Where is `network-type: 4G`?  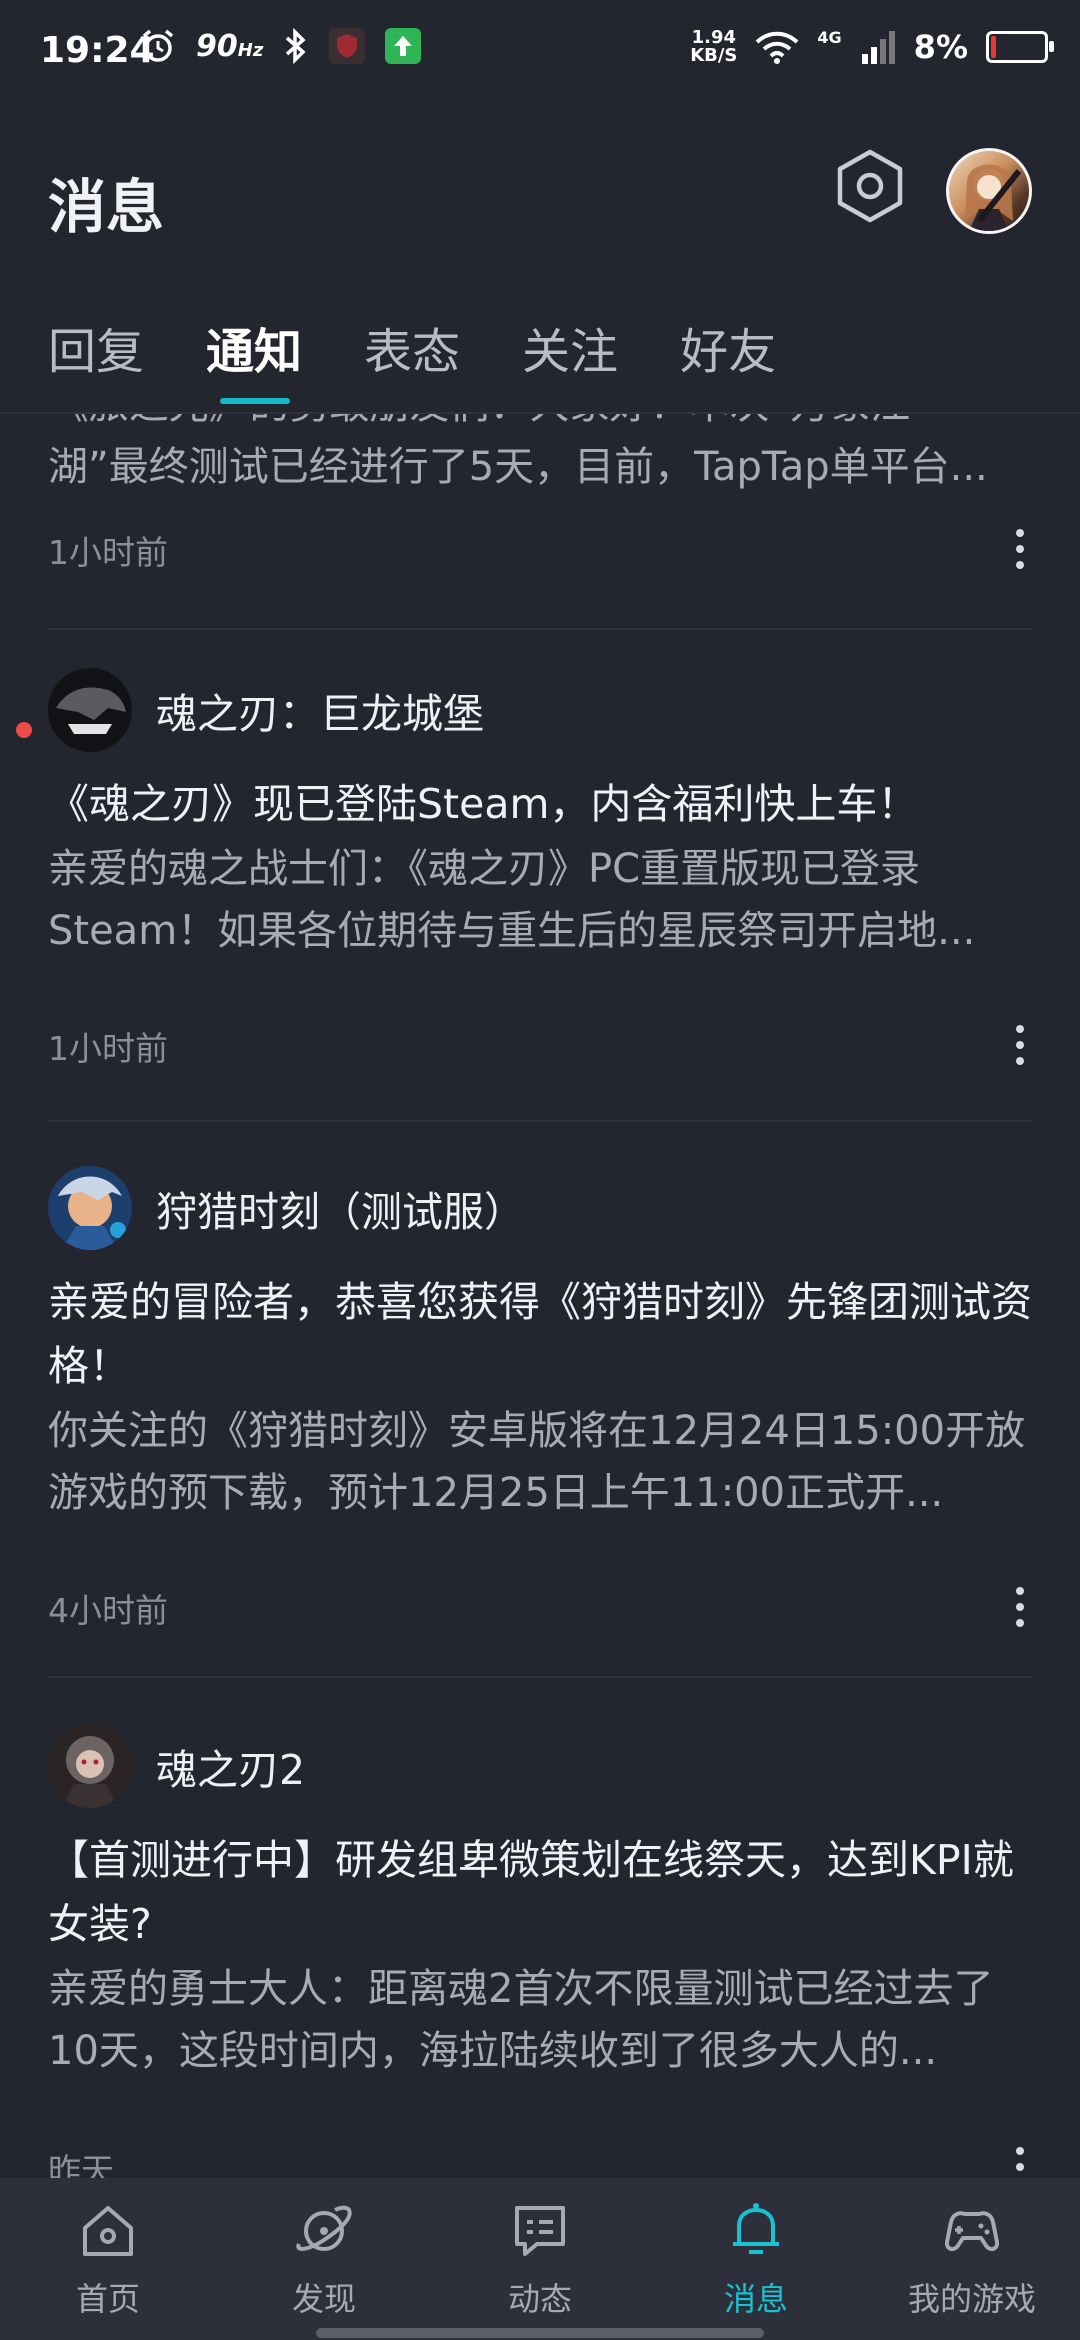
network-type: 4G is located at coordinates (829, 37).